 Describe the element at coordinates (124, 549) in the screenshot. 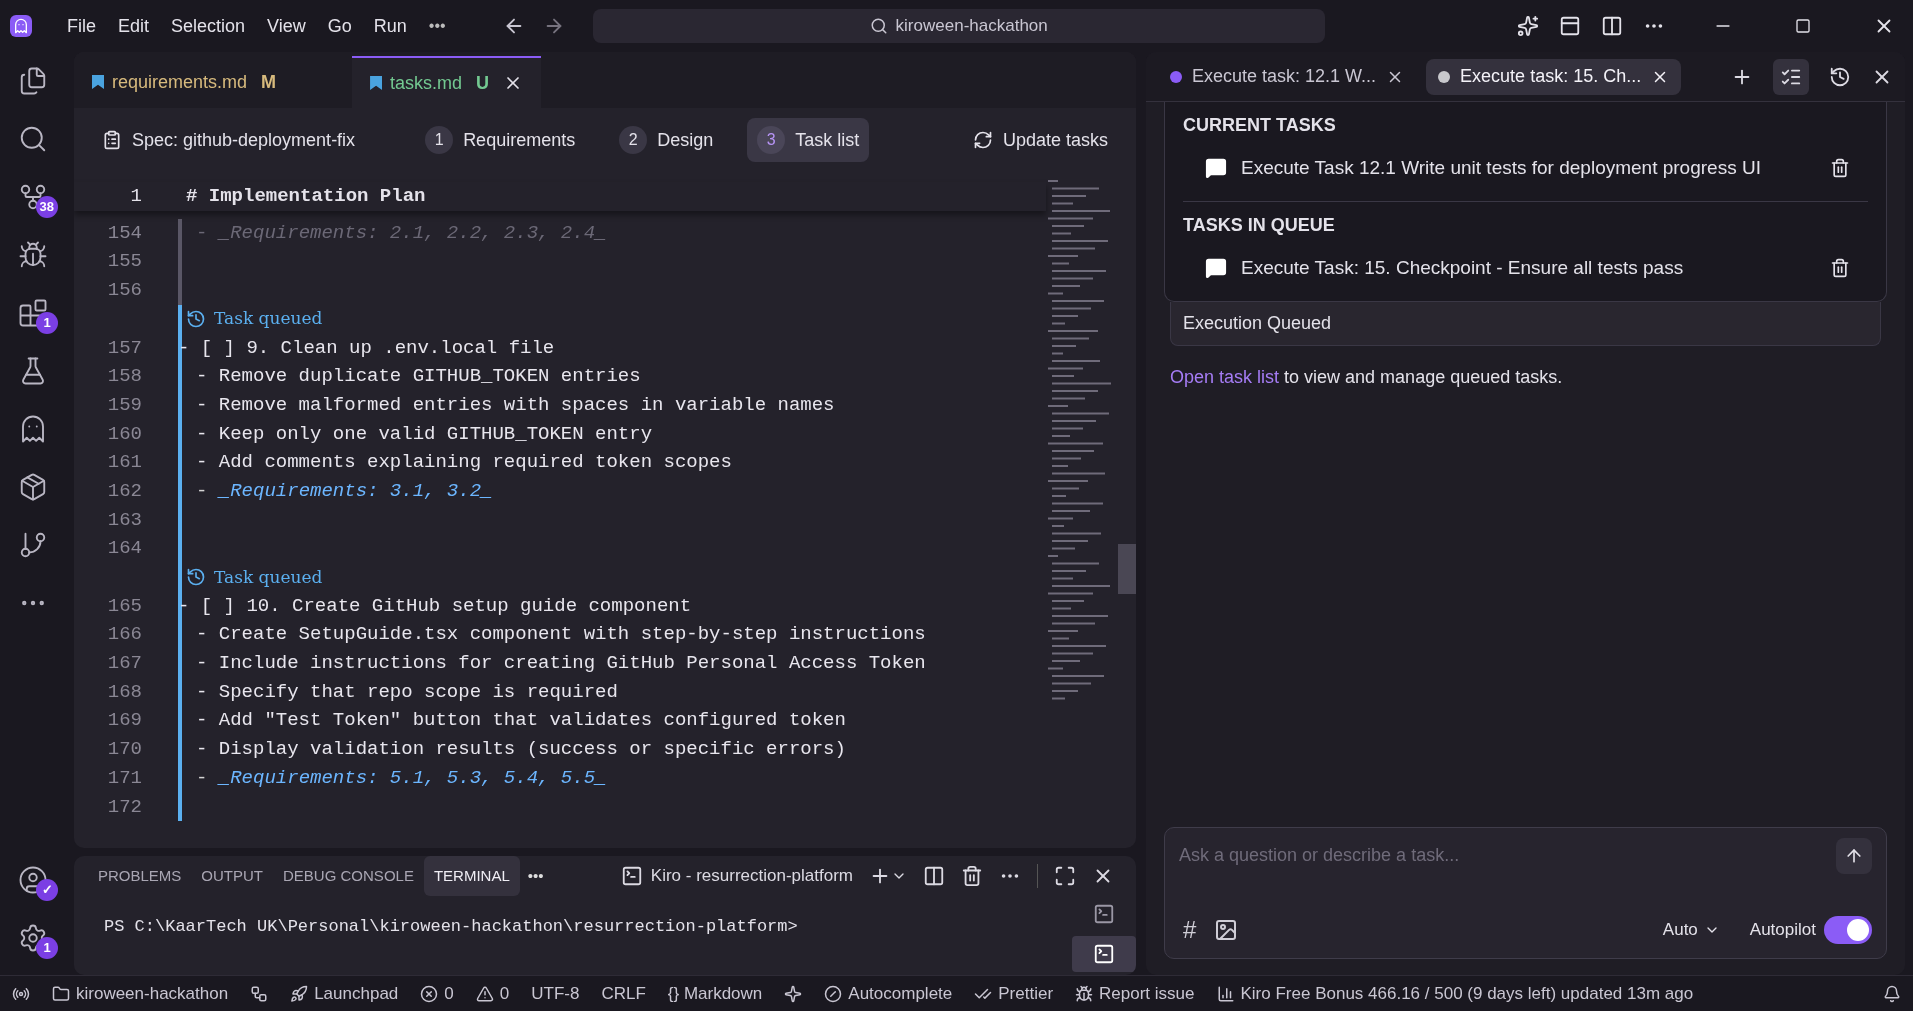

I see `line-number: 164` at that location.